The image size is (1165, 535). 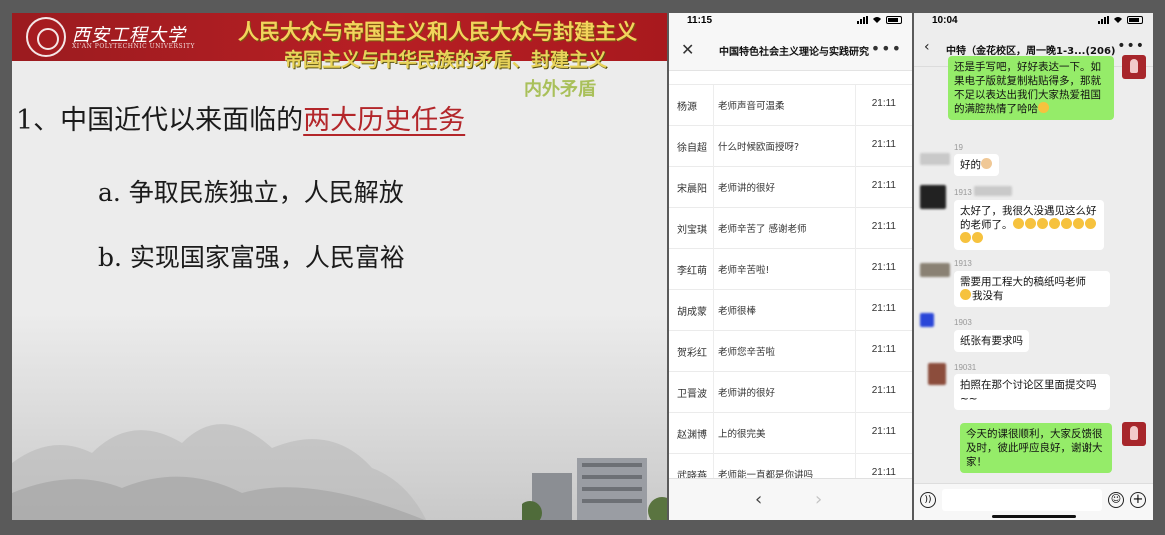 I want to click on student-name: 胡成蒙, so click(x=692, y=312).